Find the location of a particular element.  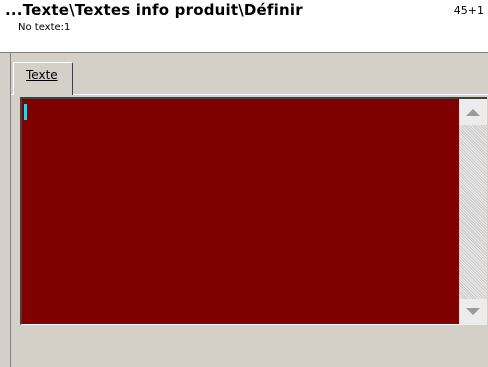

scroll-up-button is located at coordinates (473, 112).